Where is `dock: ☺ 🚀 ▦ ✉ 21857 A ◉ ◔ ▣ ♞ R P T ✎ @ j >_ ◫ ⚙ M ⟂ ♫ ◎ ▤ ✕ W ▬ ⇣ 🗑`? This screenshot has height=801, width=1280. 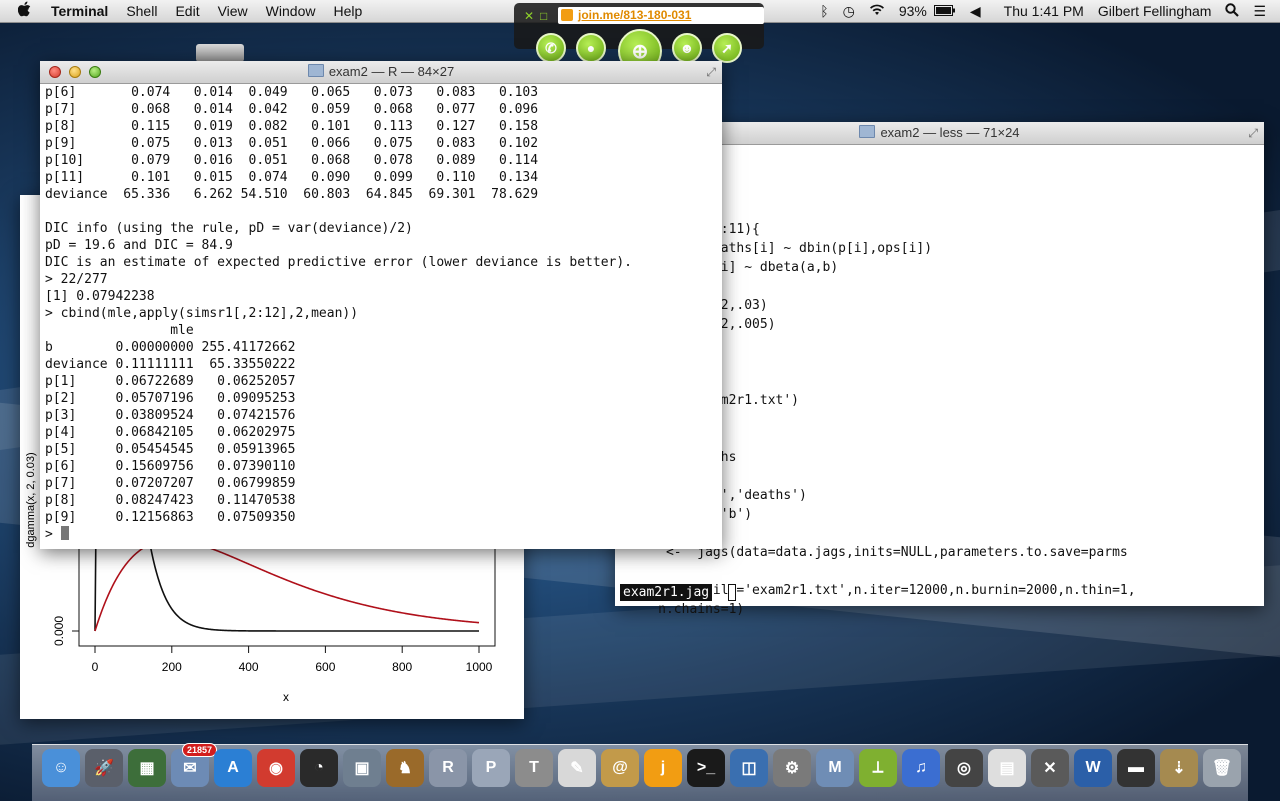 dock: ☺ 🚀 ▦ ✉ 21857 A ◉ ◔ ▣ ♞ R P T ✎ @ j >_ ◫ ⚙ M ⟂ ♫ ◎ ▤ ✕ W ▬ ⇣ 🗑 is located at coordinates (640, 772).